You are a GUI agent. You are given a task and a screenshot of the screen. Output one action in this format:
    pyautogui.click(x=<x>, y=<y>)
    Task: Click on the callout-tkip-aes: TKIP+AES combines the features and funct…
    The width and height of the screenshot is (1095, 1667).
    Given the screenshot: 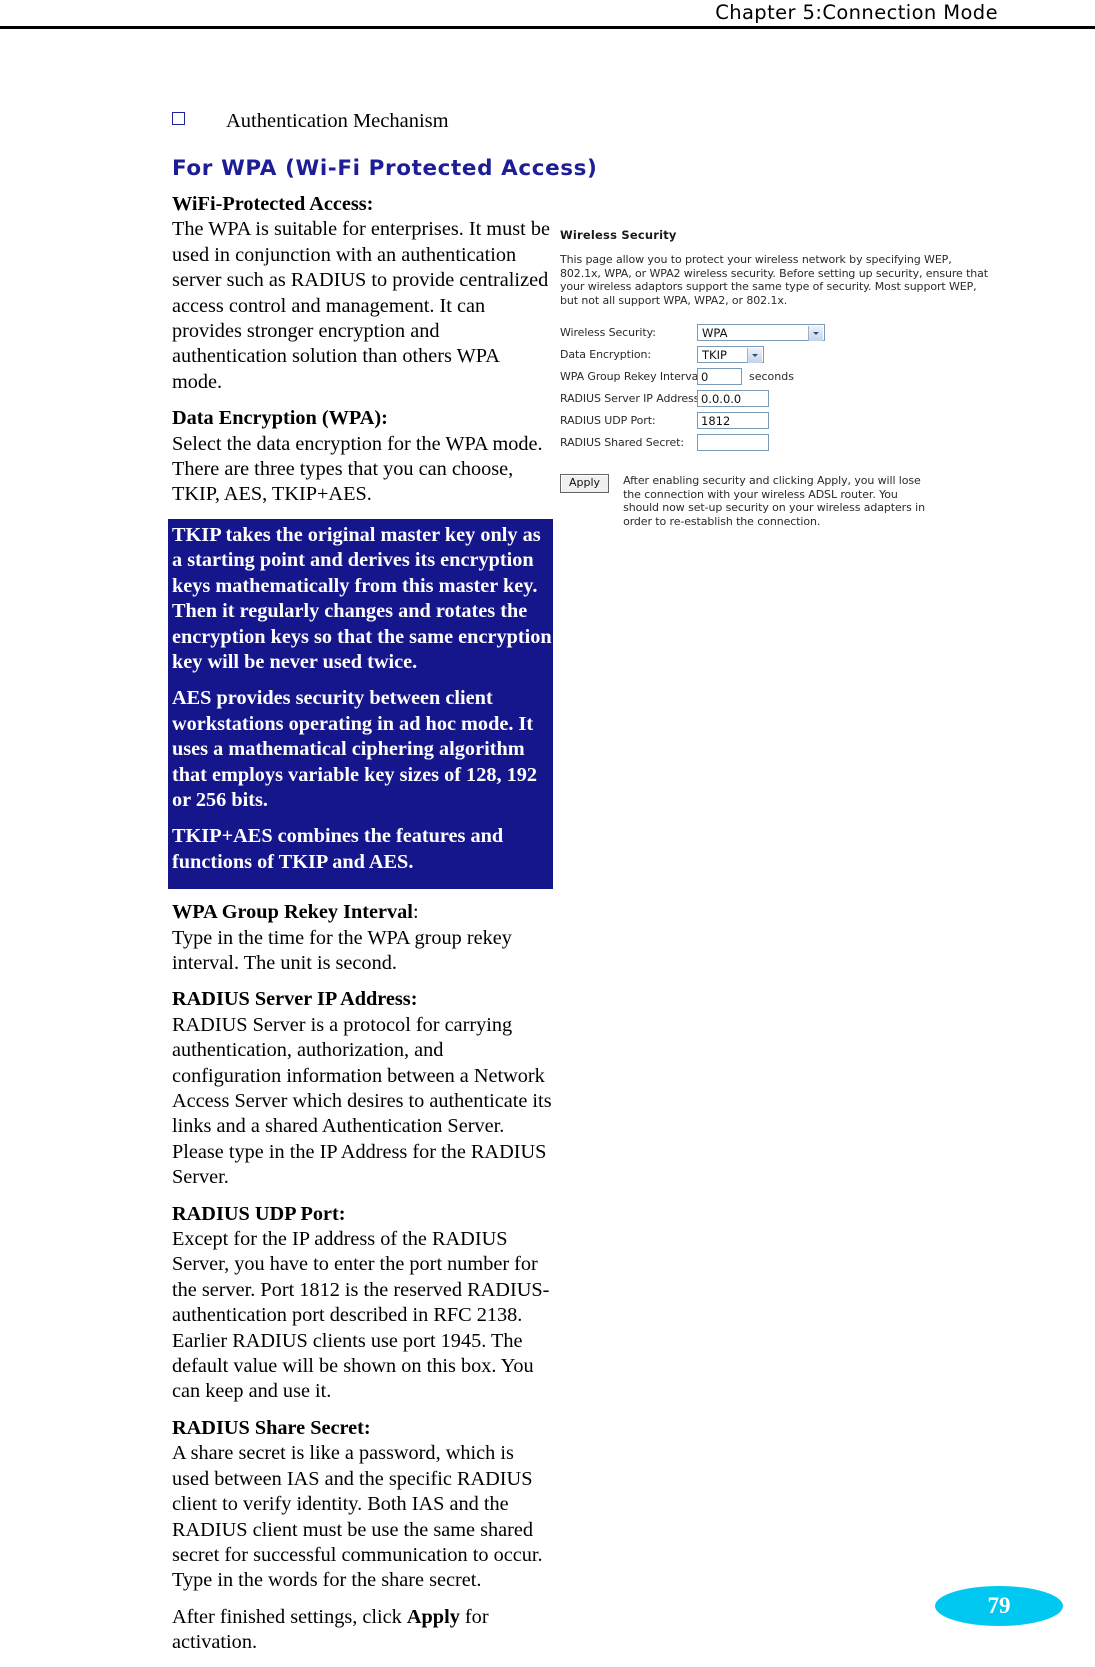 What is the action you would take?
    pyautogui.click(x=338, y=849)
    